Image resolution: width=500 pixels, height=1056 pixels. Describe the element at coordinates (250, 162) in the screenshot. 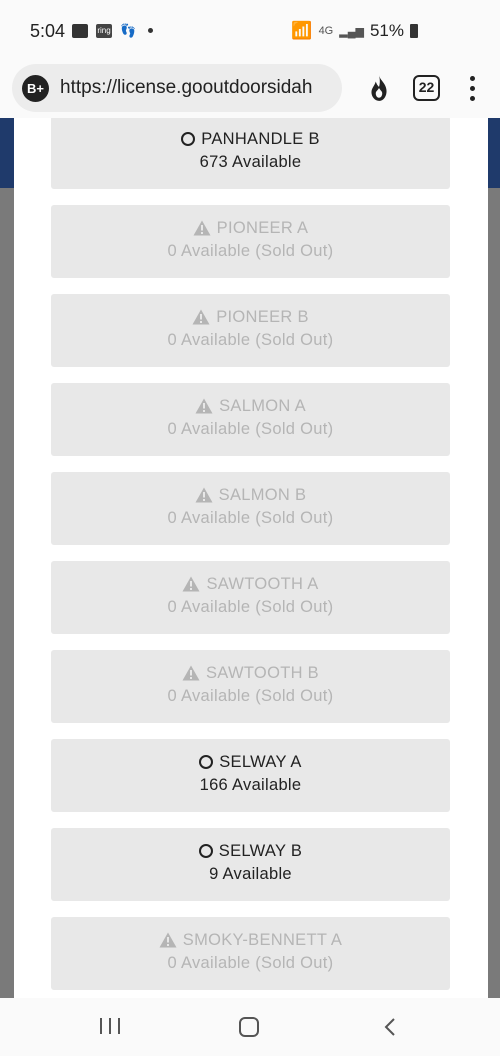

I see `unit-availability: 673 Available` at that location.